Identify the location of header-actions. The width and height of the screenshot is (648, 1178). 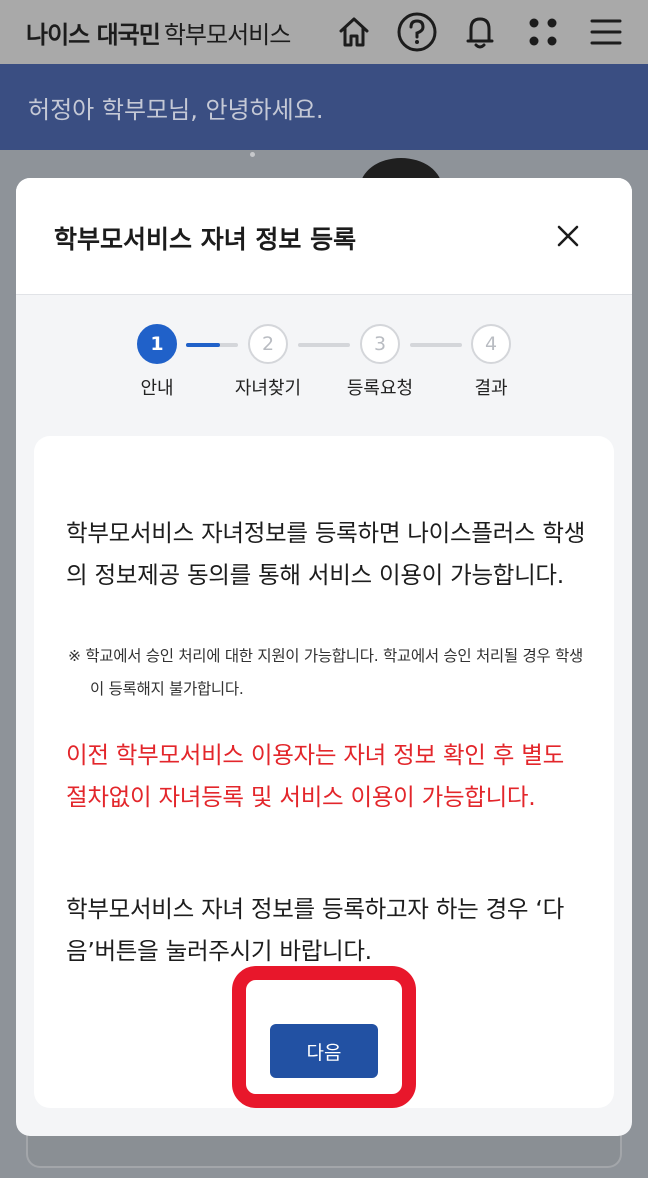
(472, 32).